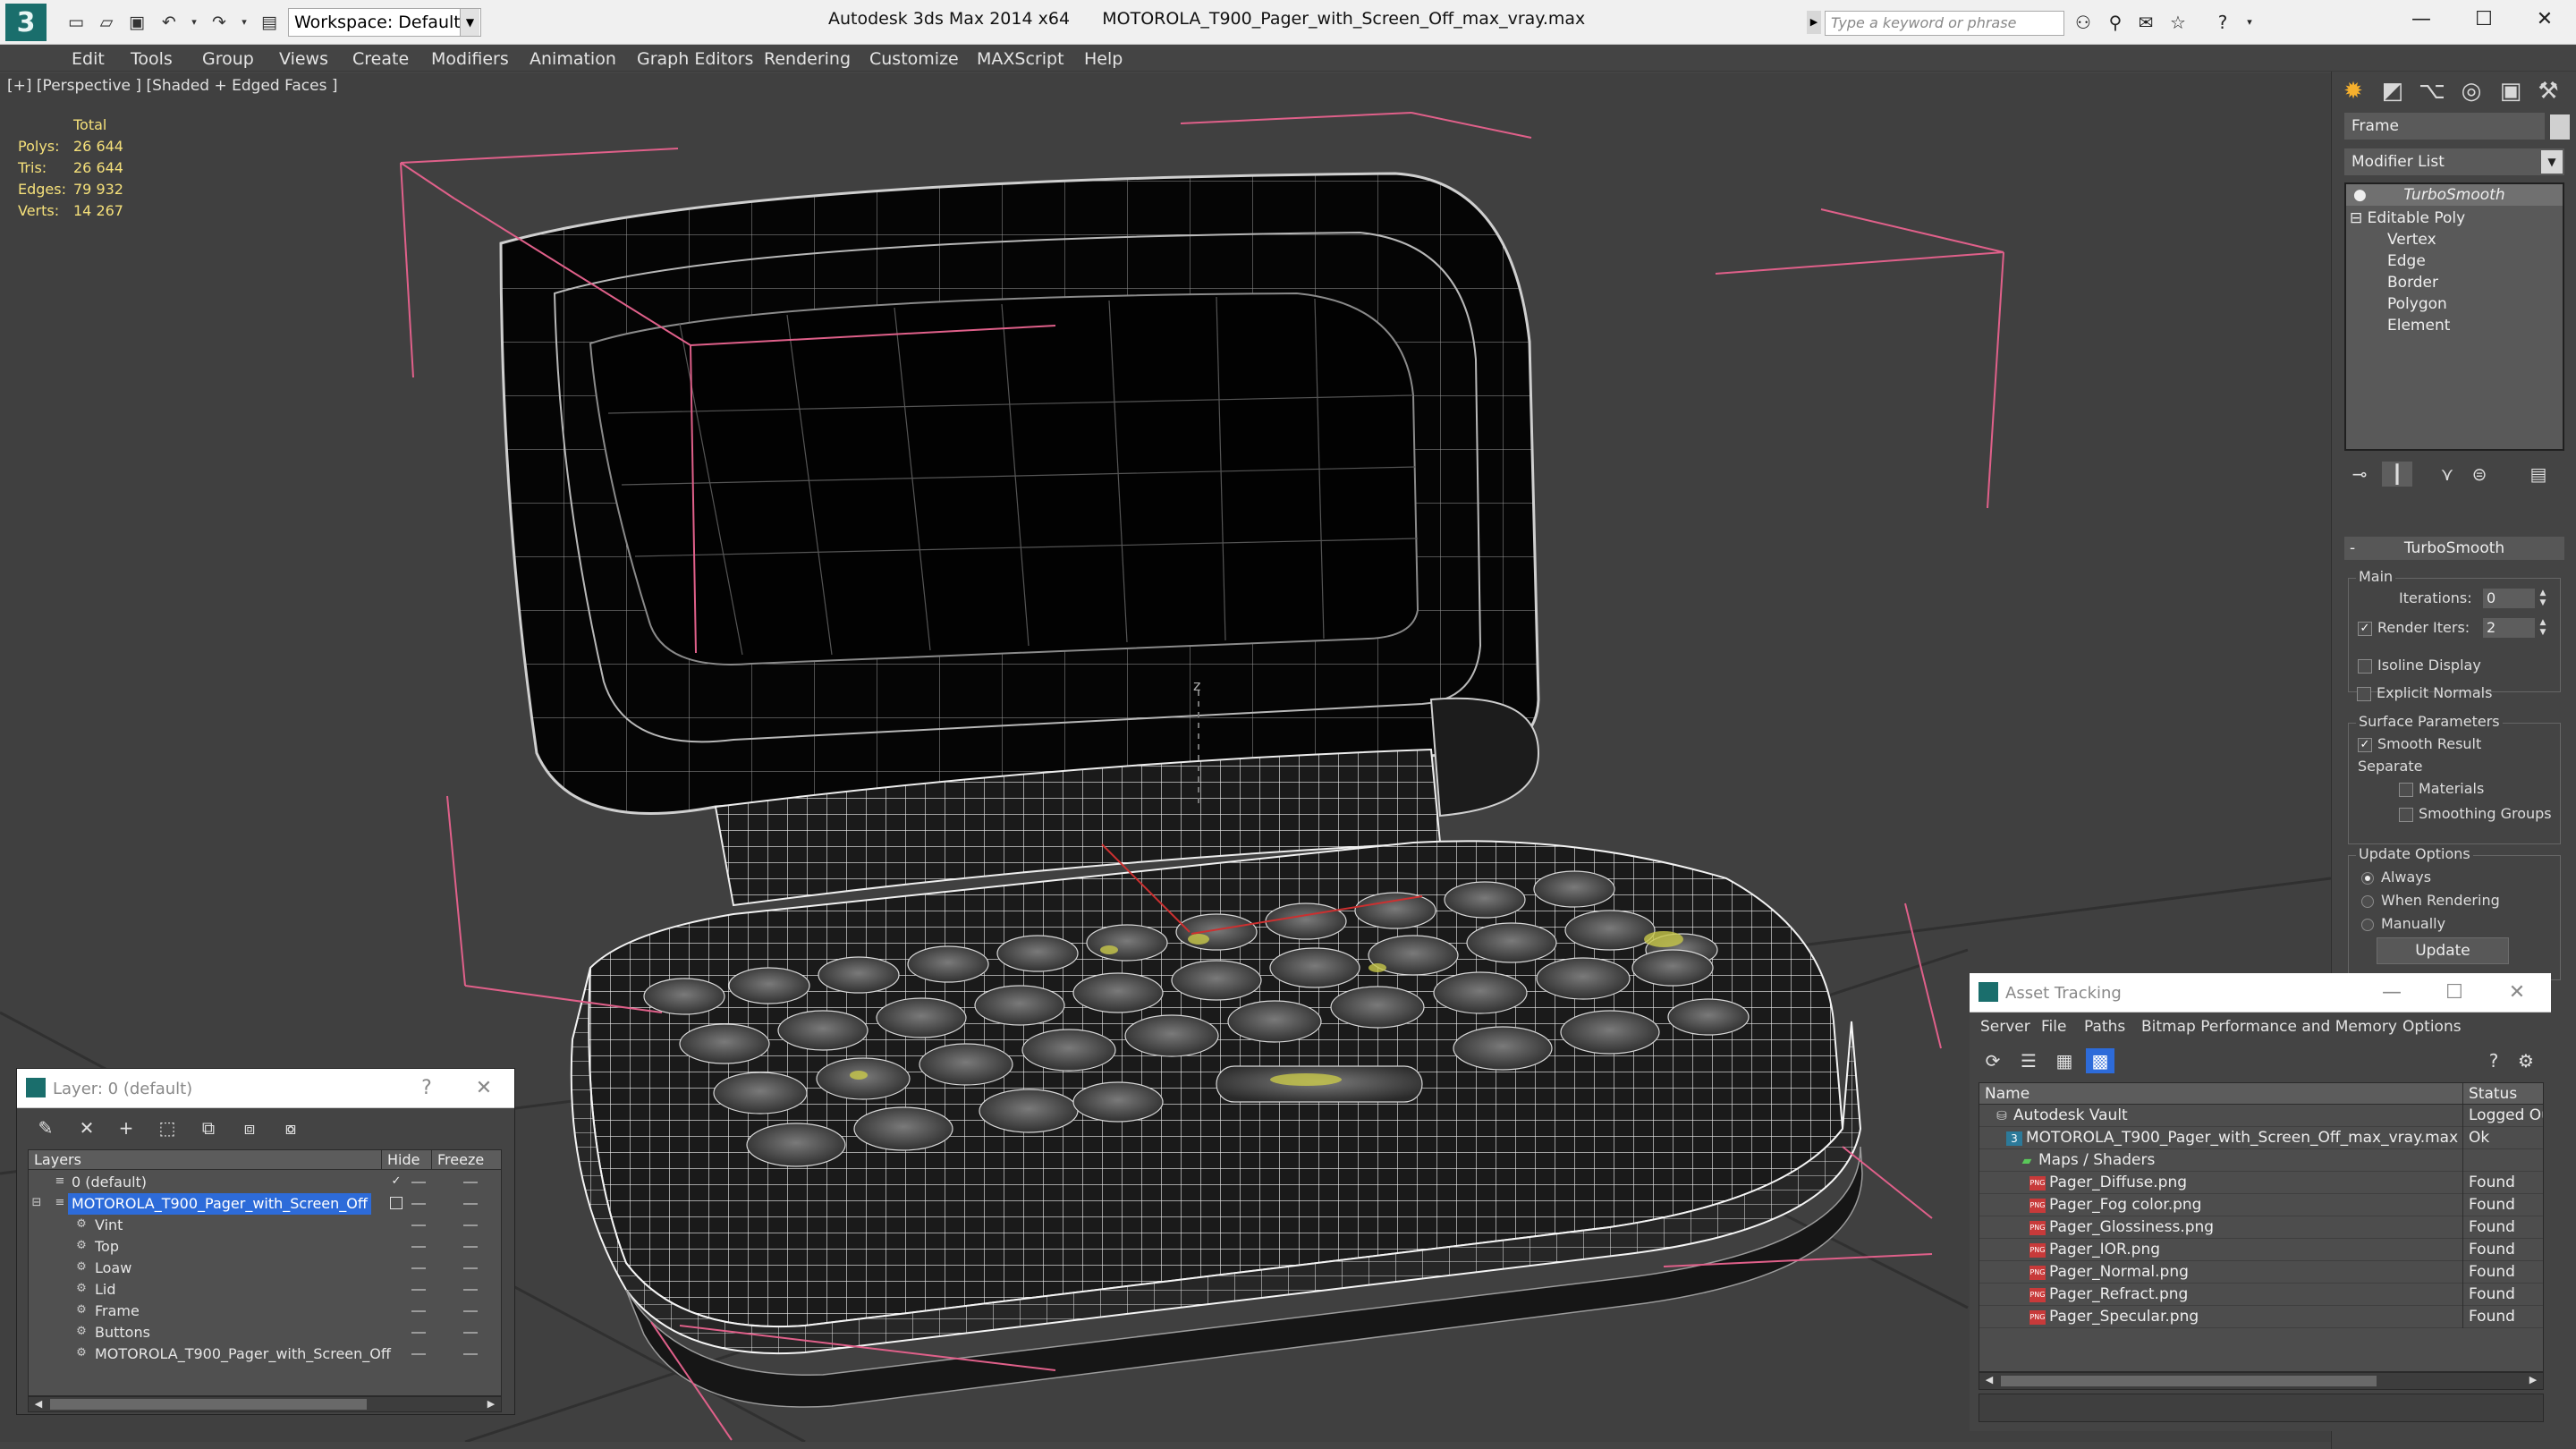  Describe the element at coordinates (208, 1127) in the screenshot. I see `highlight-layer-icon: ⧉` at that location.